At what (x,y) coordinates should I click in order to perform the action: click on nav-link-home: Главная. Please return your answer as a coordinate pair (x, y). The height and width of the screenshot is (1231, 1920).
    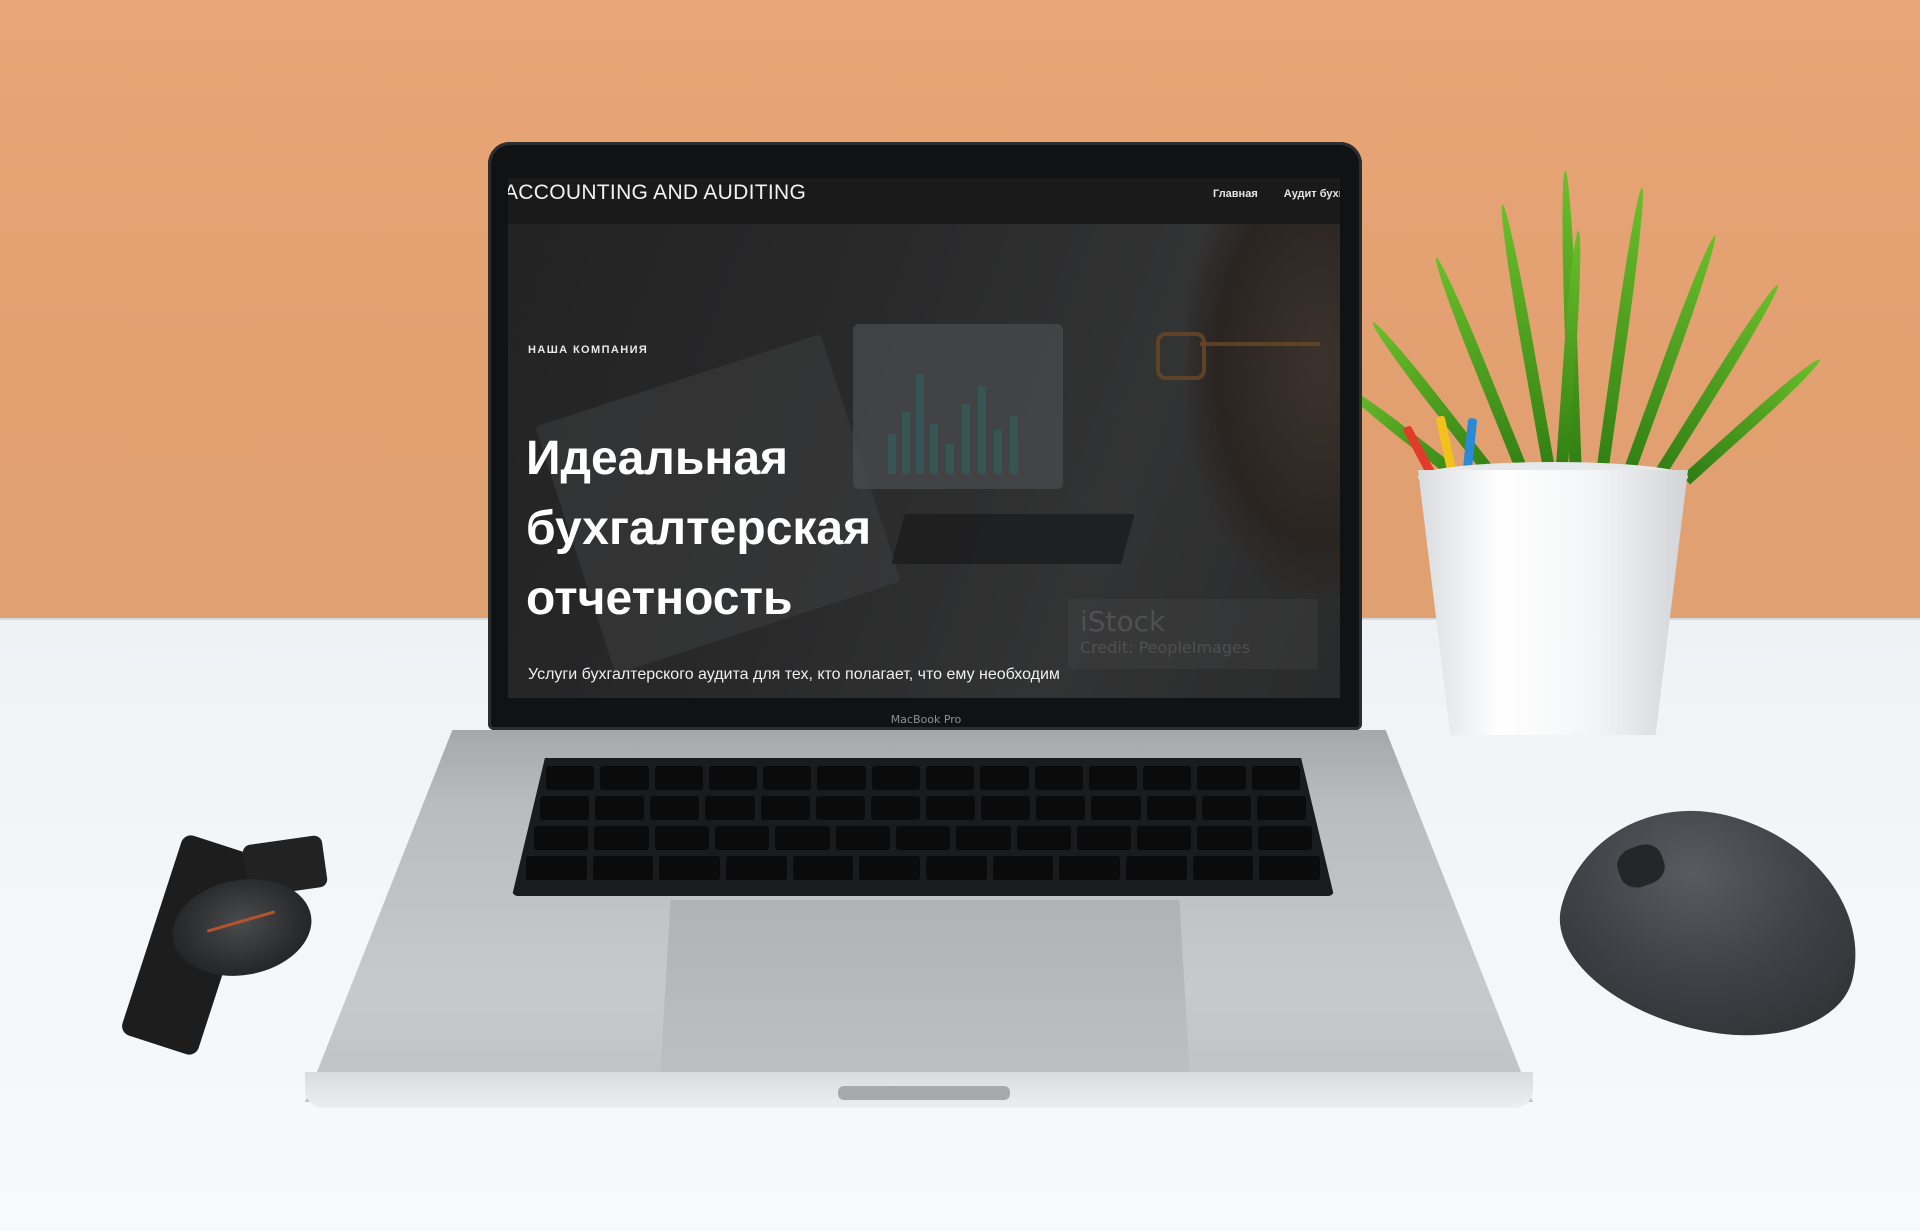
    Looking at the image, I should click on (1235, 194).